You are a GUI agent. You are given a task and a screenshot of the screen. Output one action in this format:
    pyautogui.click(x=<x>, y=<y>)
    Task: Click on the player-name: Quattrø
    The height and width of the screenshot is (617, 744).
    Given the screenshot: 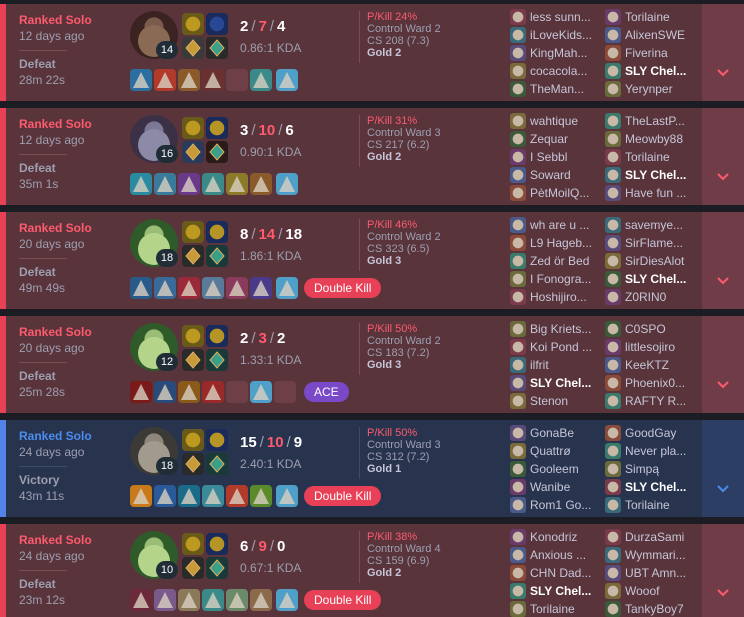 What is the action you would take?
    pyautogui.click(x=550, y=451)
    